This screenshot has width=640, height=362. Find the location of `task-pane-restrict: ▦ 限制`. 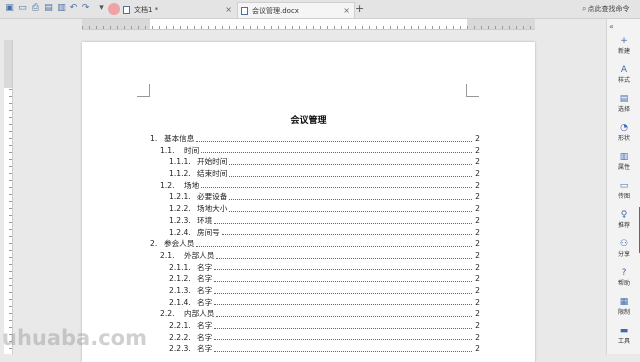

task-pane-restrict: ▦ 限制 is located at coordinates (623, 306).